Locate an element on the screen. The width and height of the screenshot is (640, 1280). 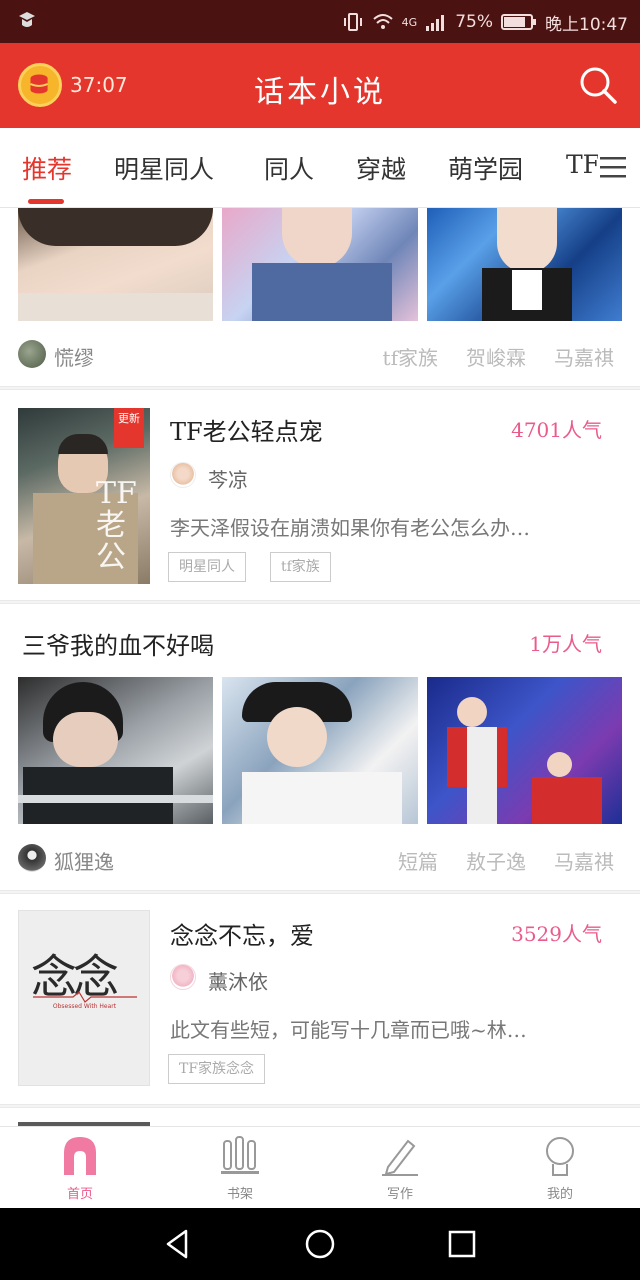
tag-chip: tf家族 is located at coordinates (300, 567).